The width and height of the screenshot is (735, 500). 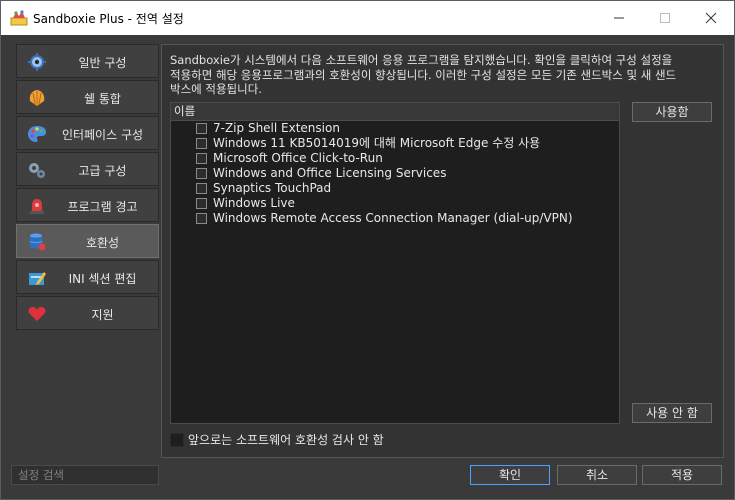 I want to click on maximize-icon, so click(x=665, y=18).